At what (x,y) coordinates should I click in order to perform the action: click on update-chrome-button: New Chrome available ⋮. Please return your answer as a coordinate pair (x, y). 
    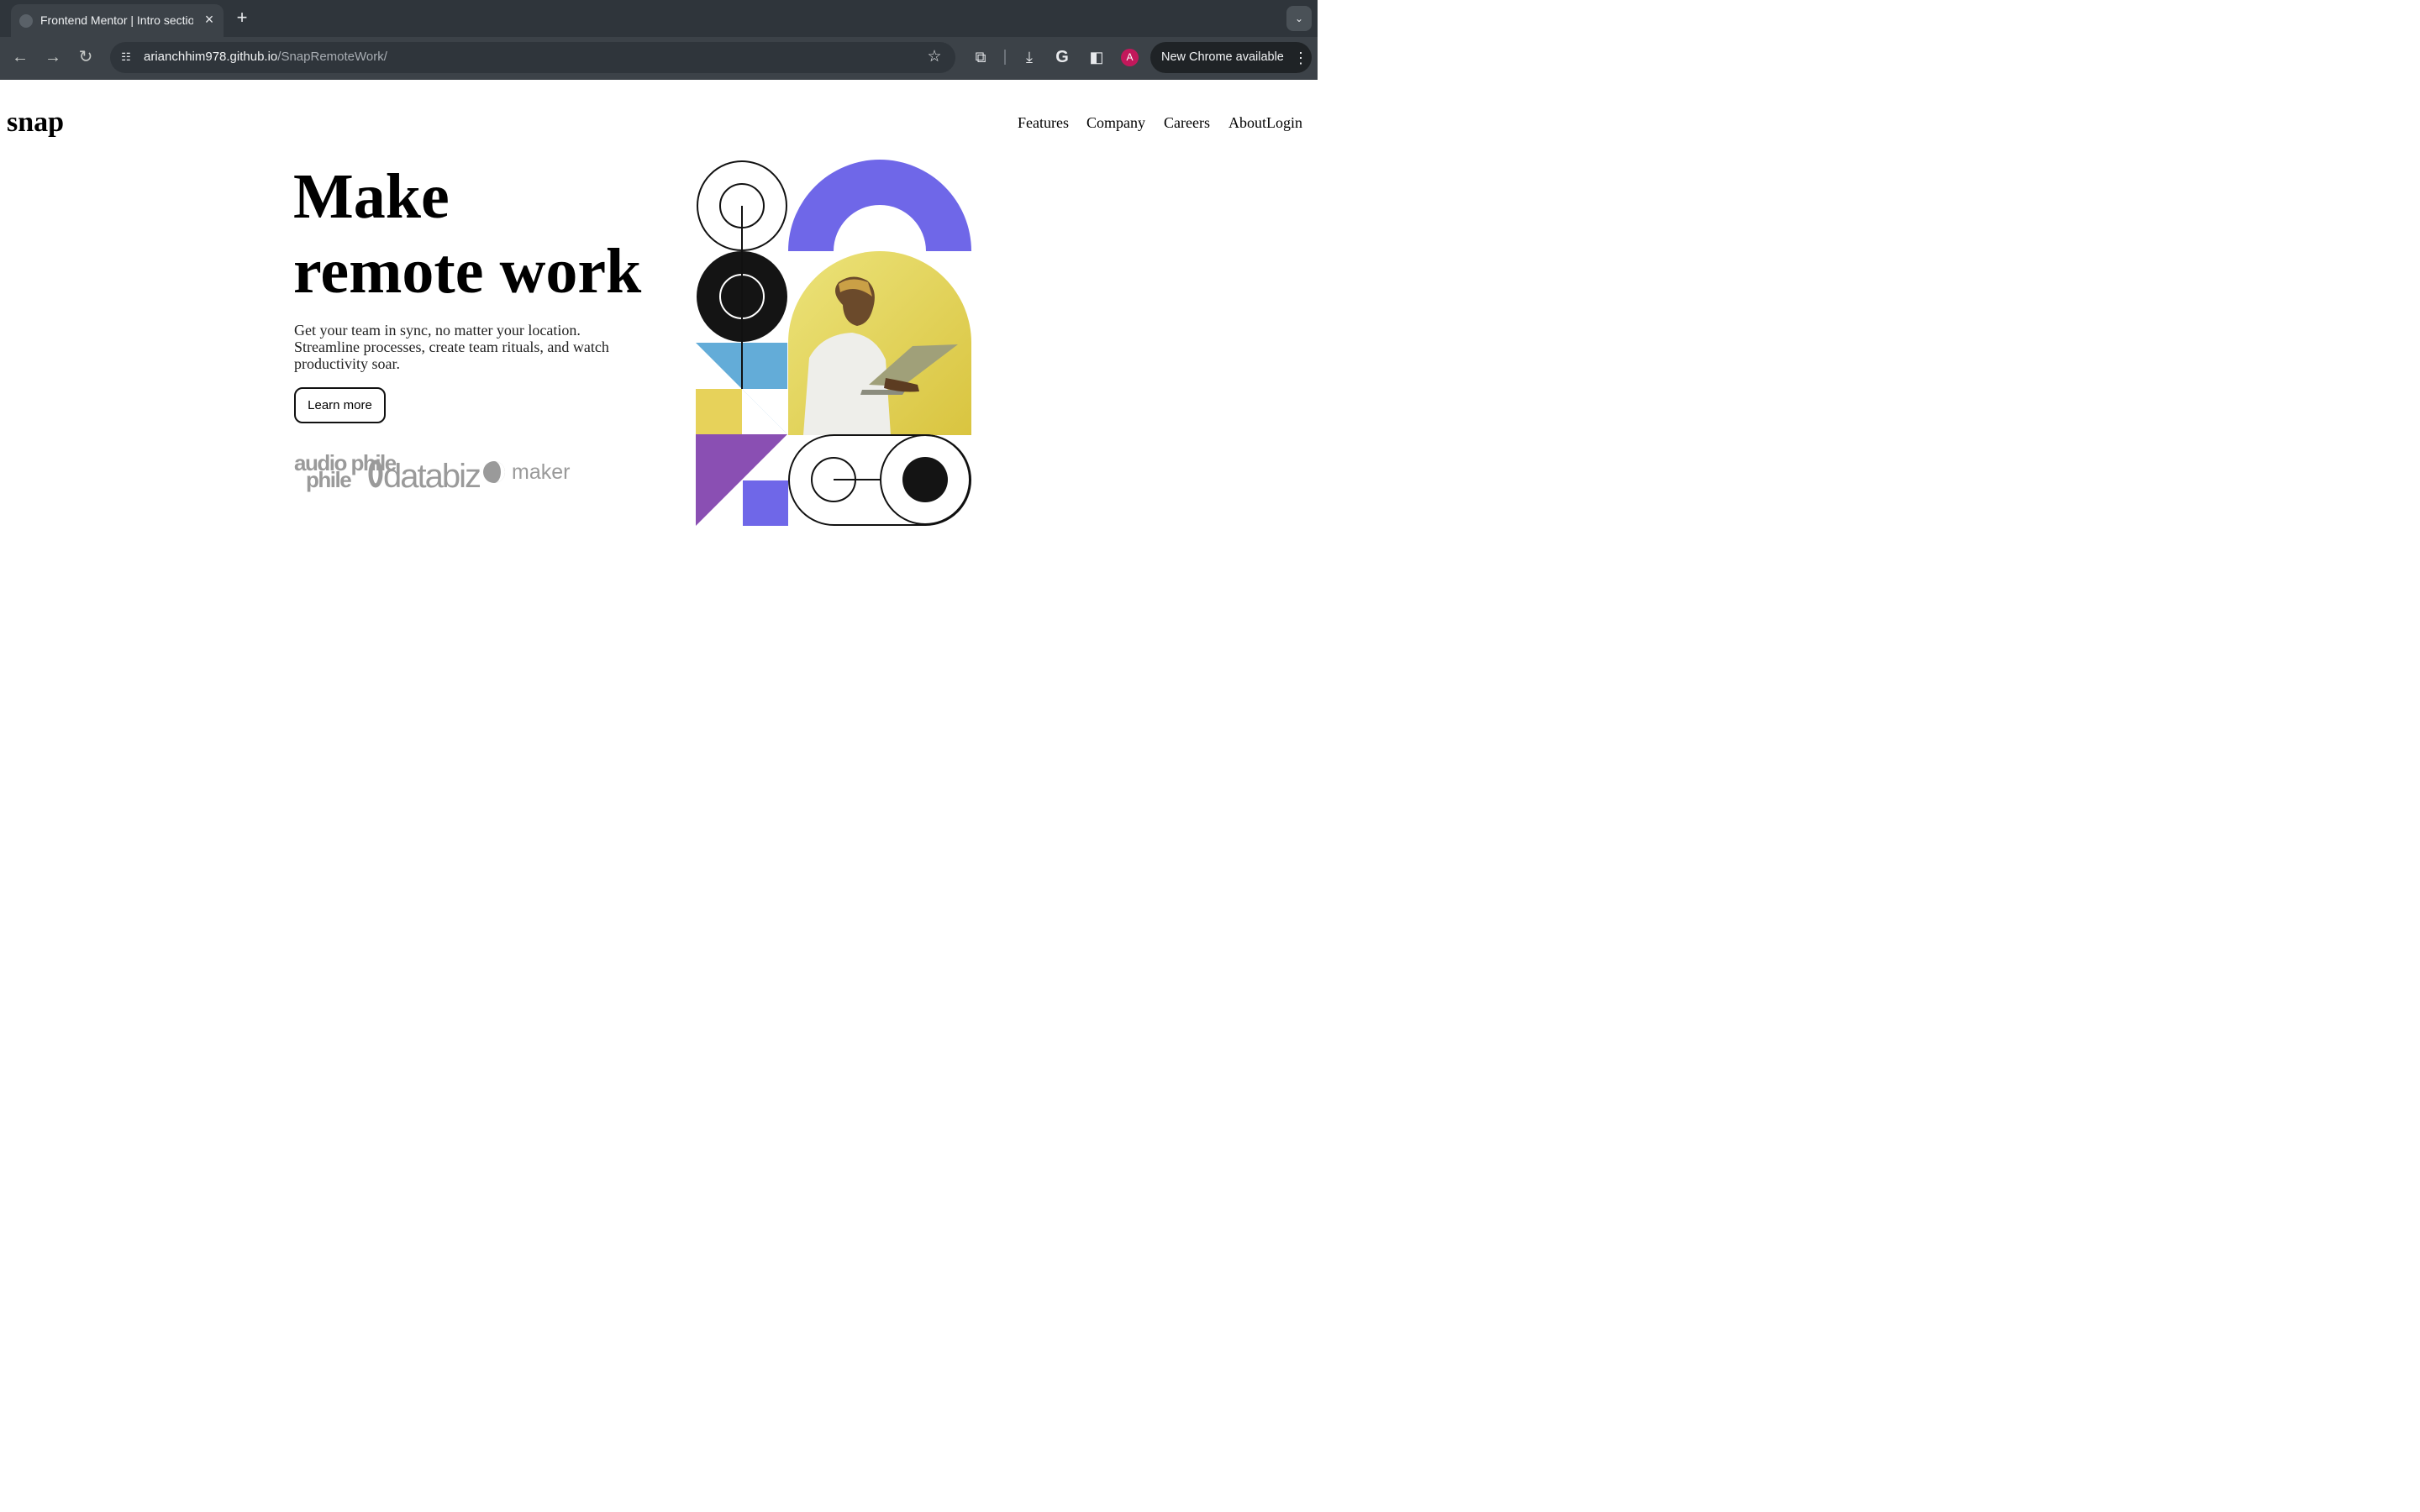
    Looking at the image, I should click on (1231, 57).